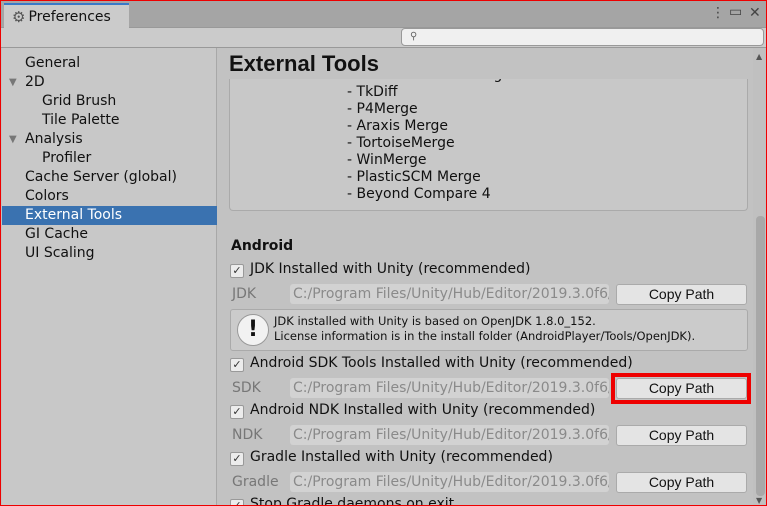  I want to click on diff-tool-item: - P4Merge, so click(382, 109).